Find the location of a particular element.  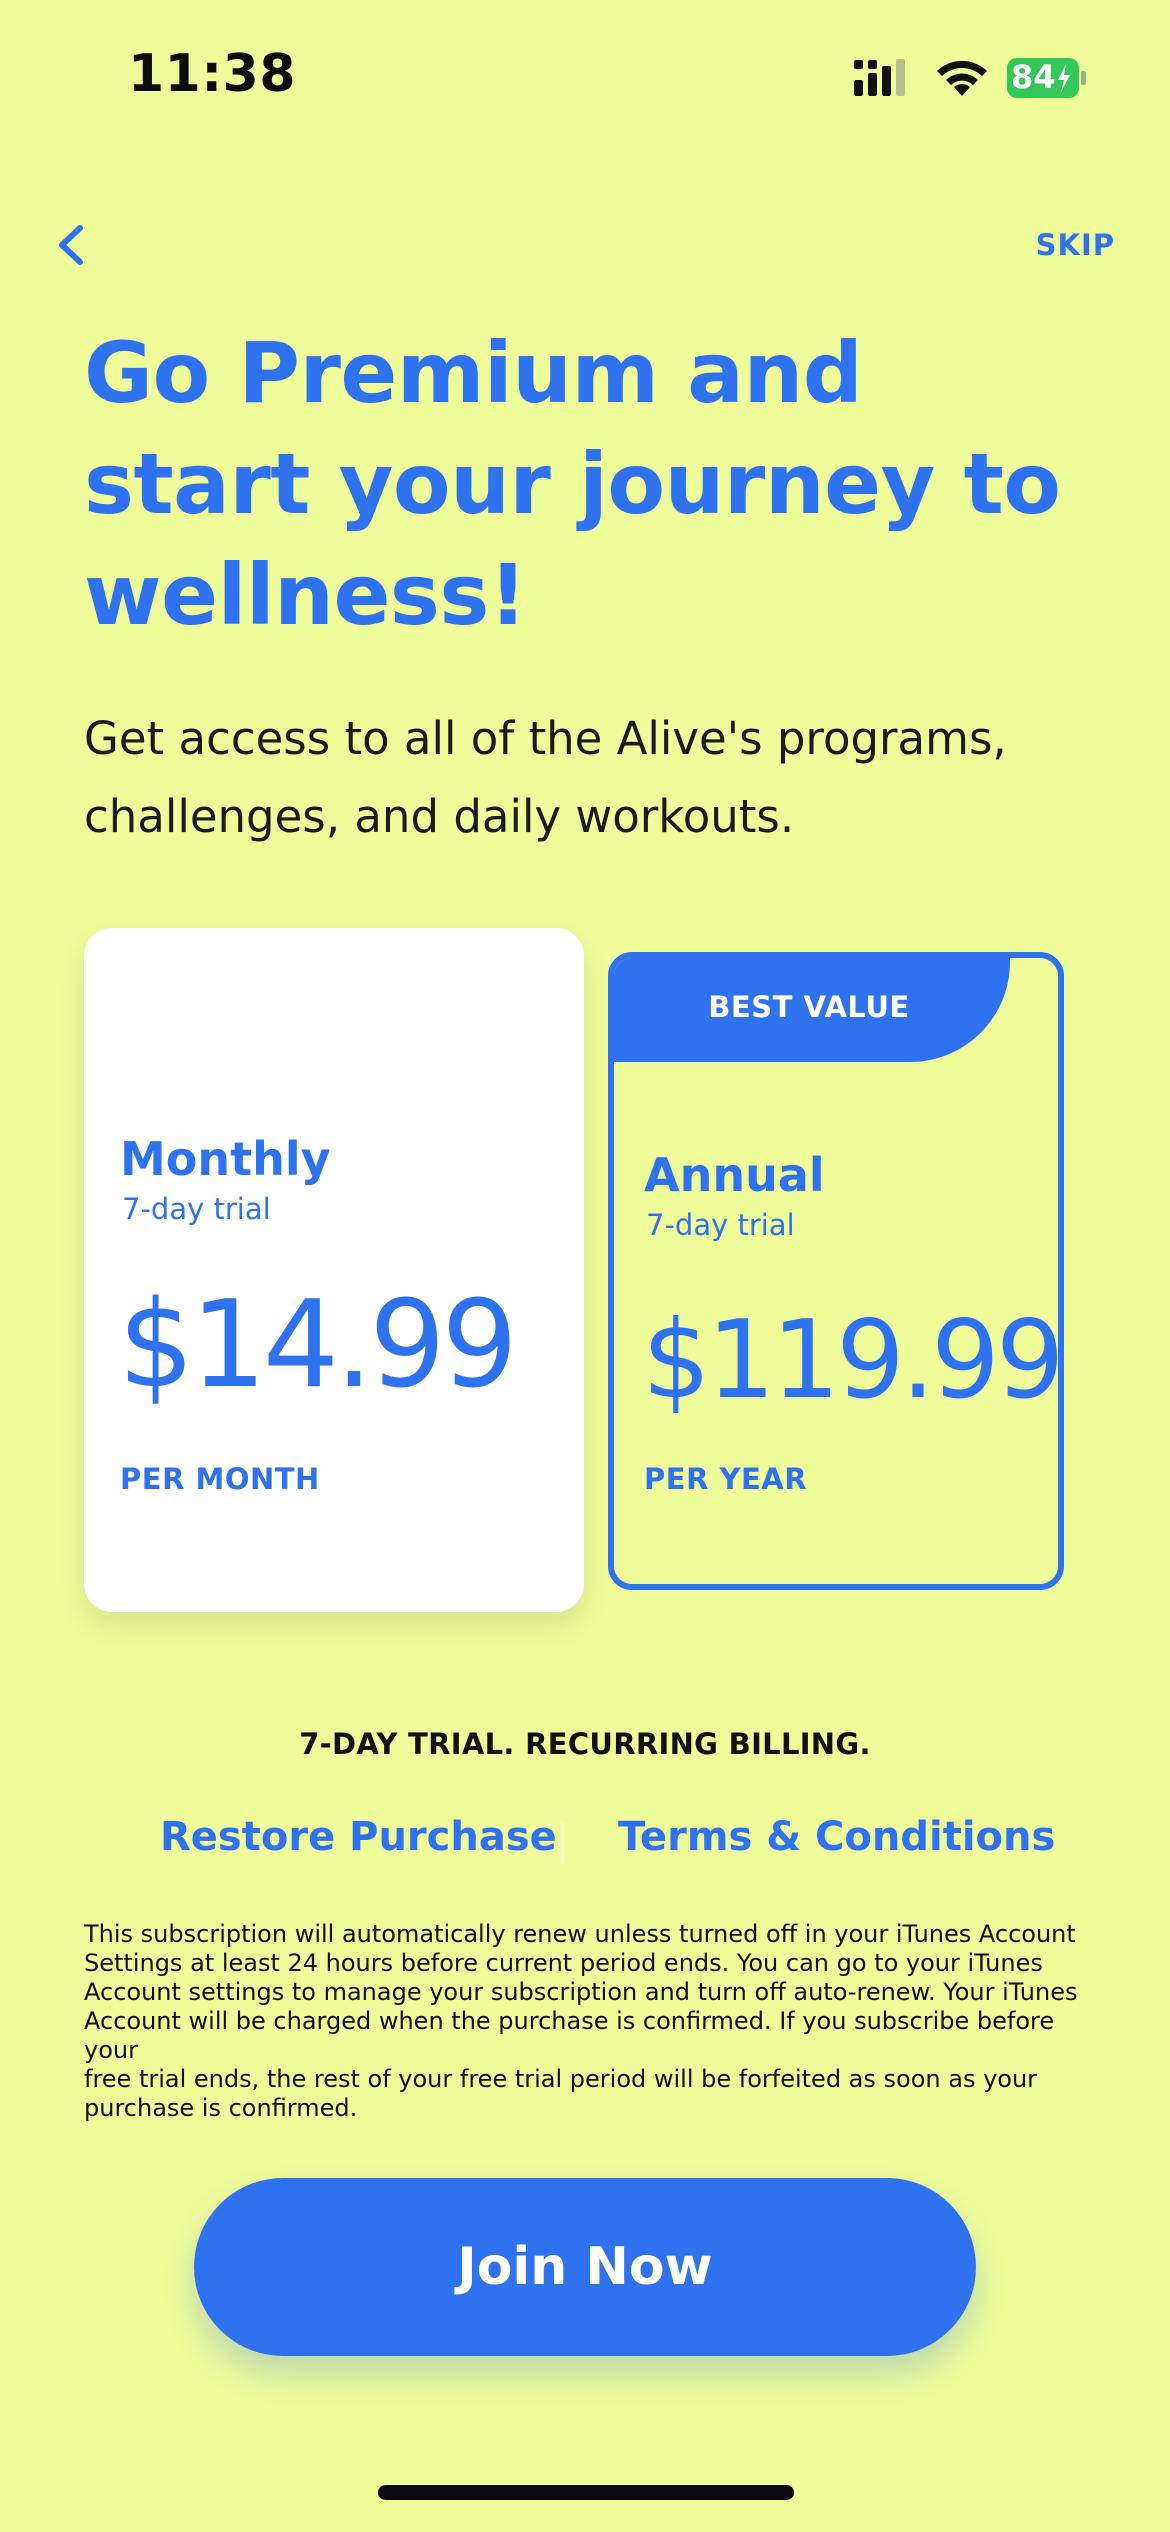

title-line: start your journey to is located at coordinates (572, 484).